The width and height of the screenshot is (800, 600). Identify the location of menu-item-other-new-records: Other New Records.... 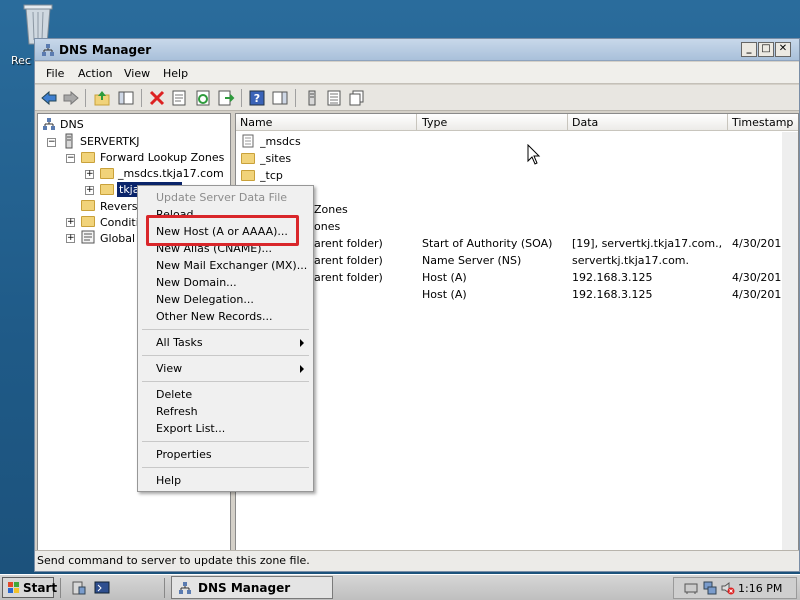
(214, 316).